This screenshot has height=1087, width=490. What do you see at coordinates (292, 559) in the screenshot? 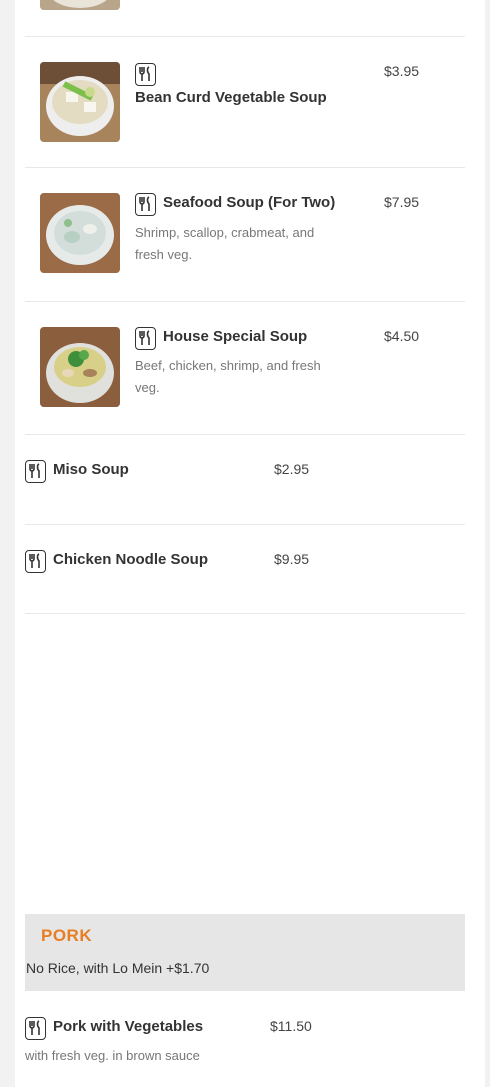
I see `menu-item-price: $9.95` at bounding box center [292, 559].